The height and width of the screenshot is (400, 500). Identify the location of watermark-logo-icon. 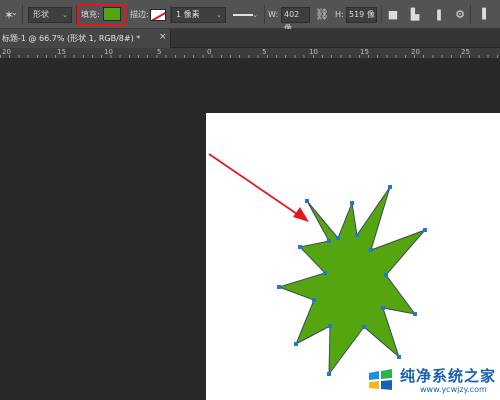
(380, 380).